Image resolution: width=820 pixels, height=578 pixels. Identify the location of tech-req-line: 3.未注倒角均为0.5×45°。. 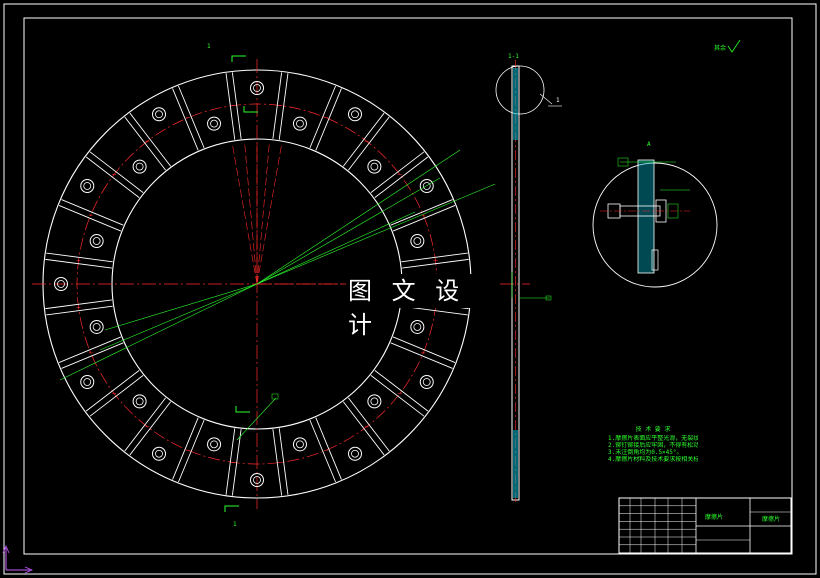
(645, 452).